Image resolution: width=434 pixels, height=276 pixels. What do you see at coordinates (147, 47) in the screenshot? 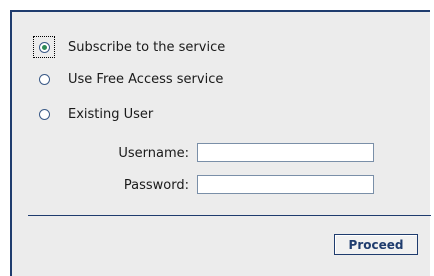
I see `subscribe-label: Subscribe to the service` at bounding box center [147, 47].